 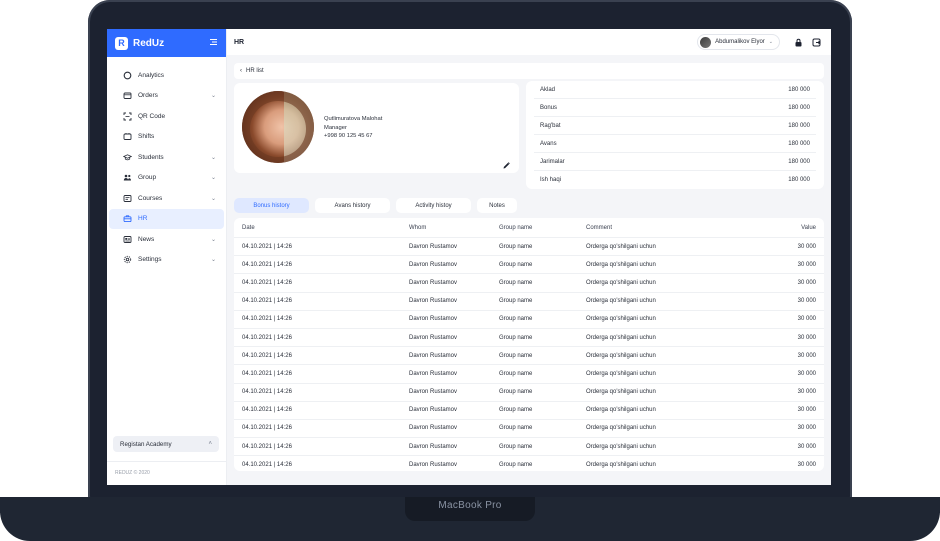 What do you see at coordinates (166, 43) in the screenshot?
I see `logo-bar: R RedUz` at bounding box center [166, 43].